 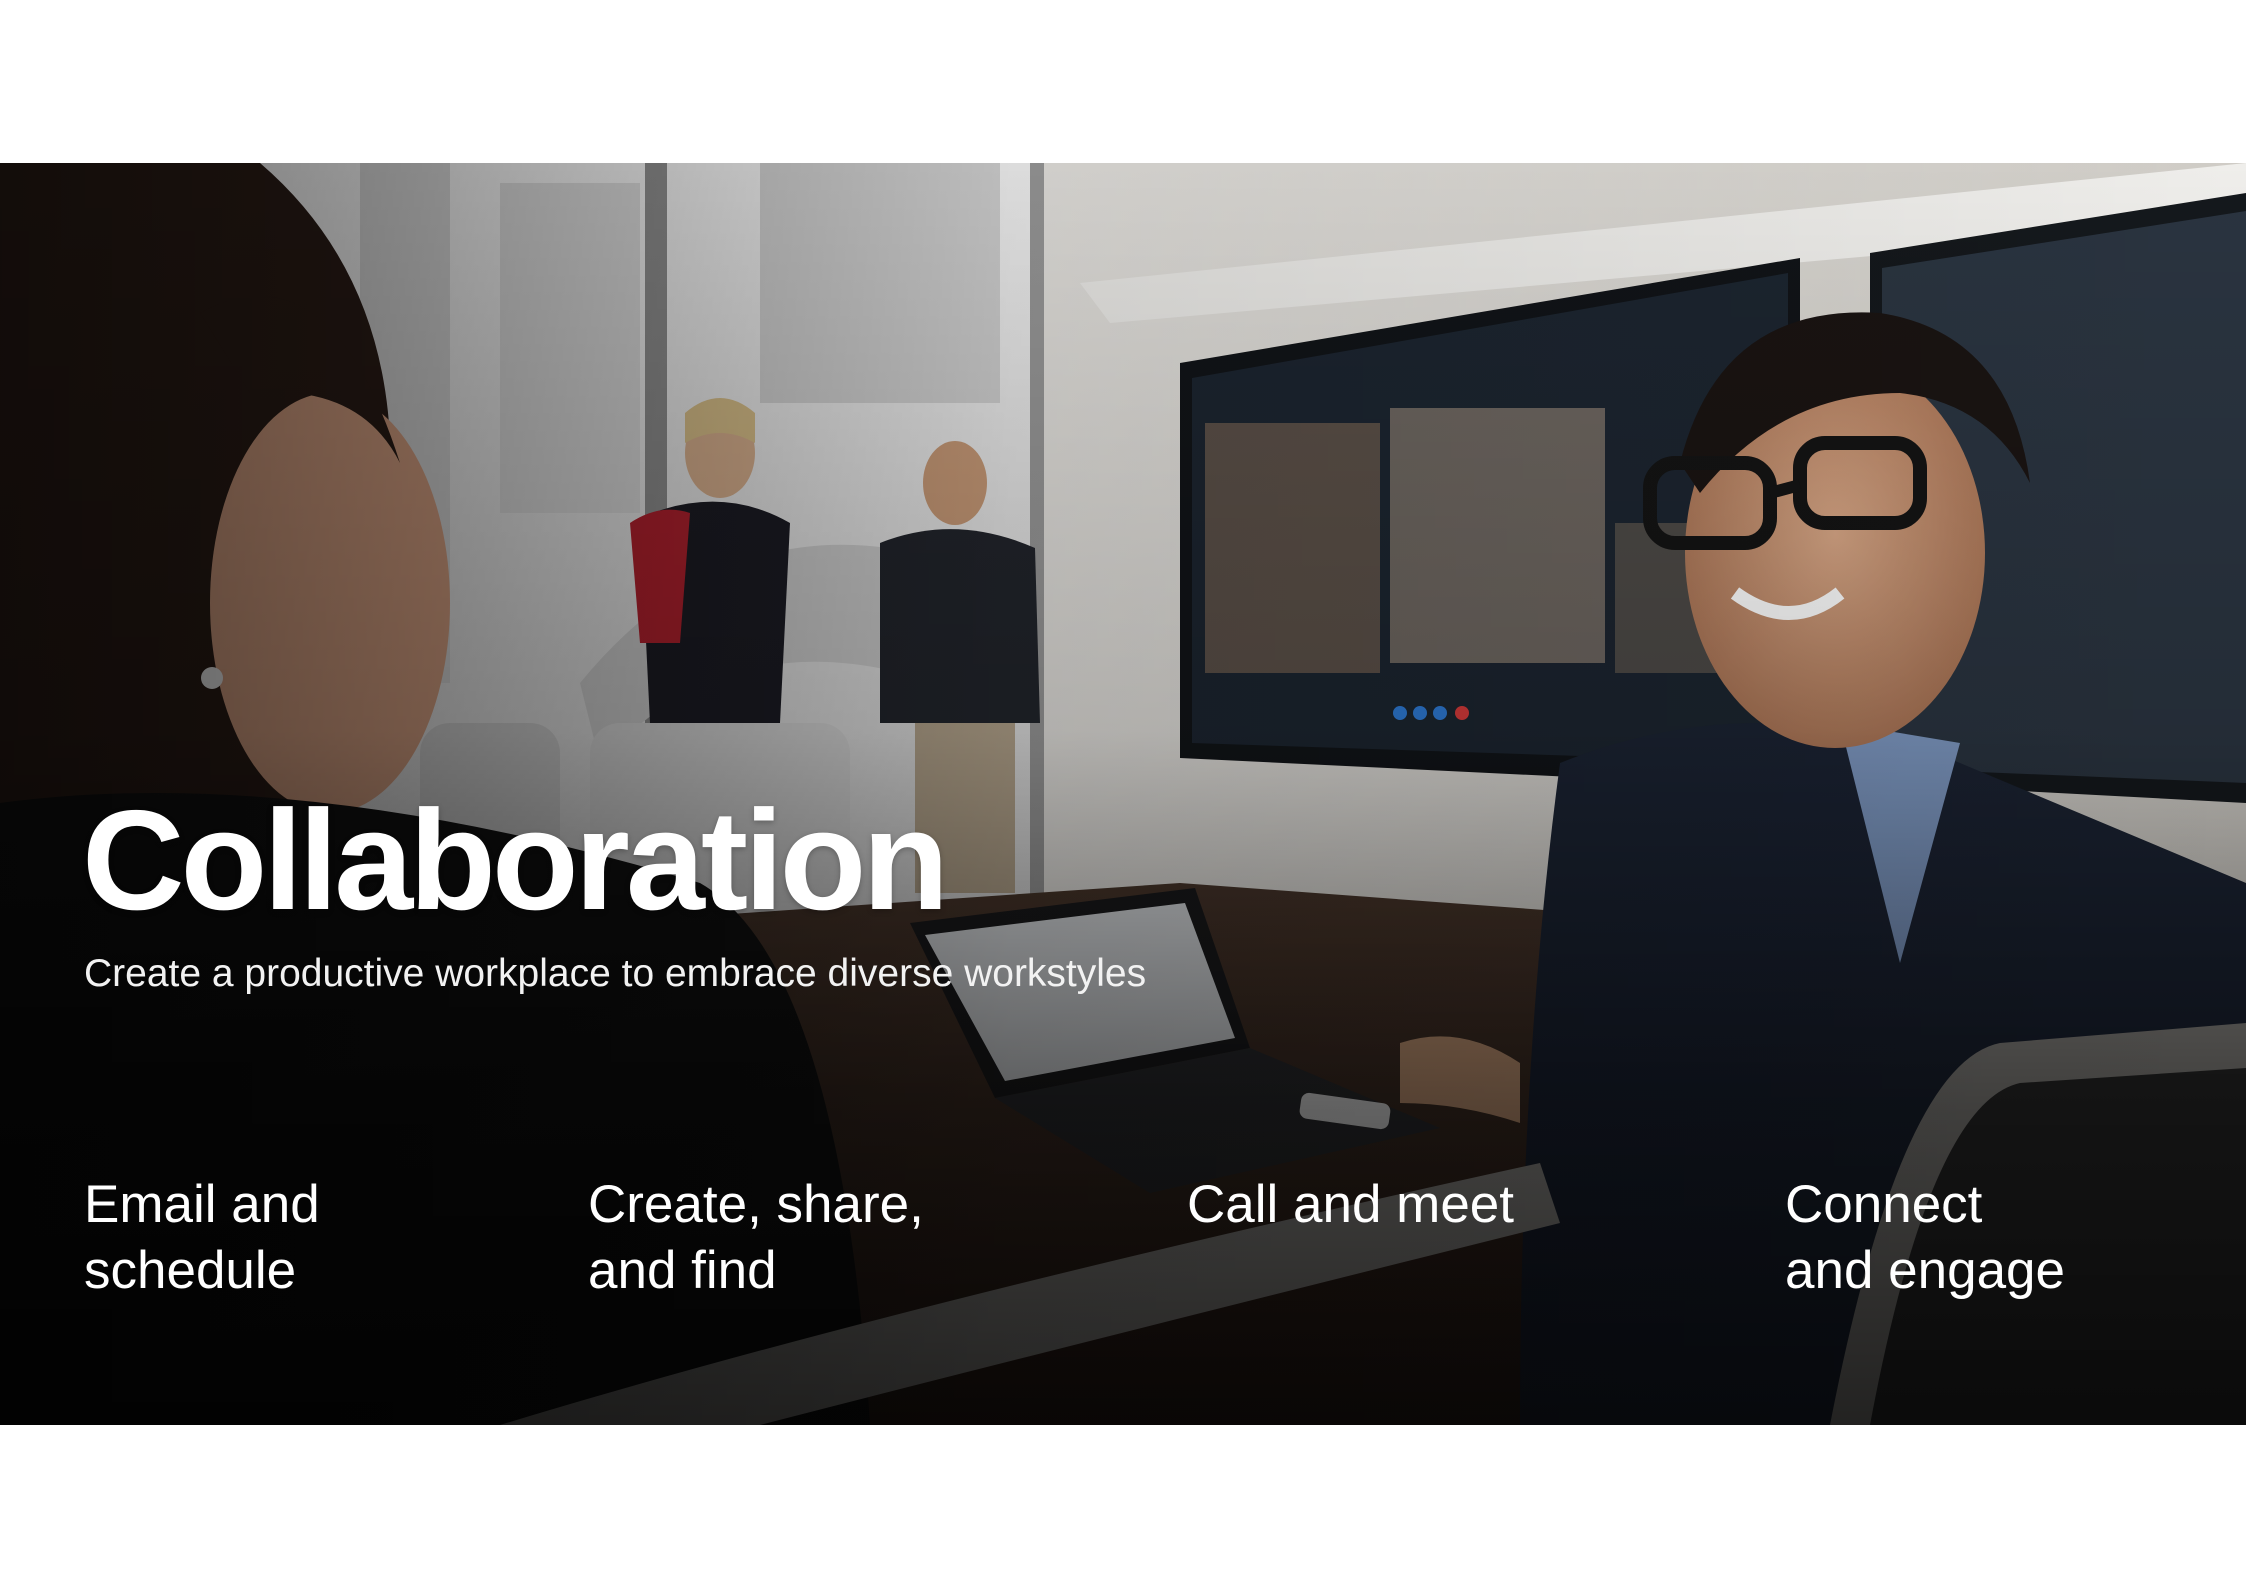 I want to click on feature-email-schedule: Email and schedule, so click(x=334, y=1238).